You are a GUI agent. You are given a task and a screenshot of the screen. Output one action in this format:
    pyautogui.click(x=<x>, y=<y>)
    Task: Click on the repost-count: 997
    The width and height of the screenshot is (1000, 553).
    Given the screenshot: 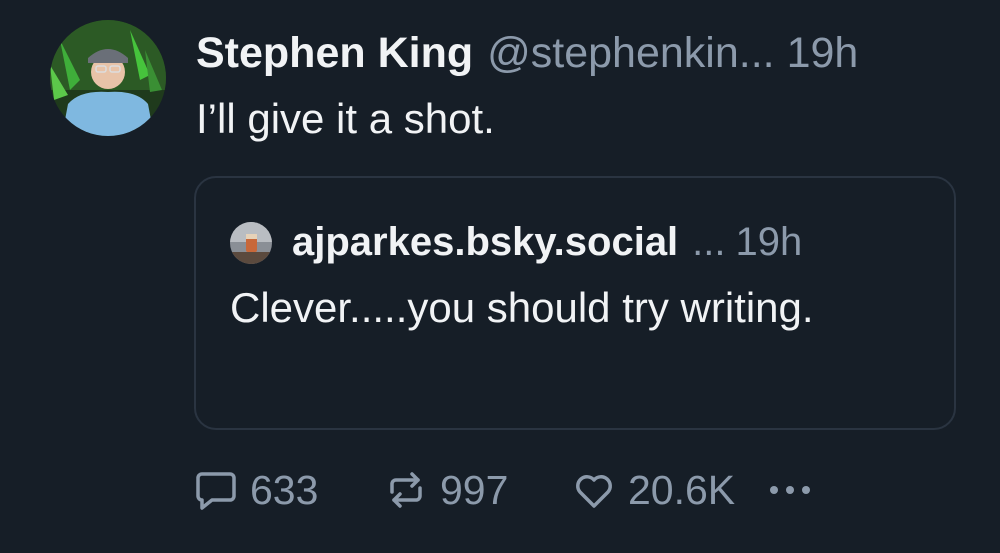 What is the action you would take?
    pyautogui.click(x=474, y=489)
    